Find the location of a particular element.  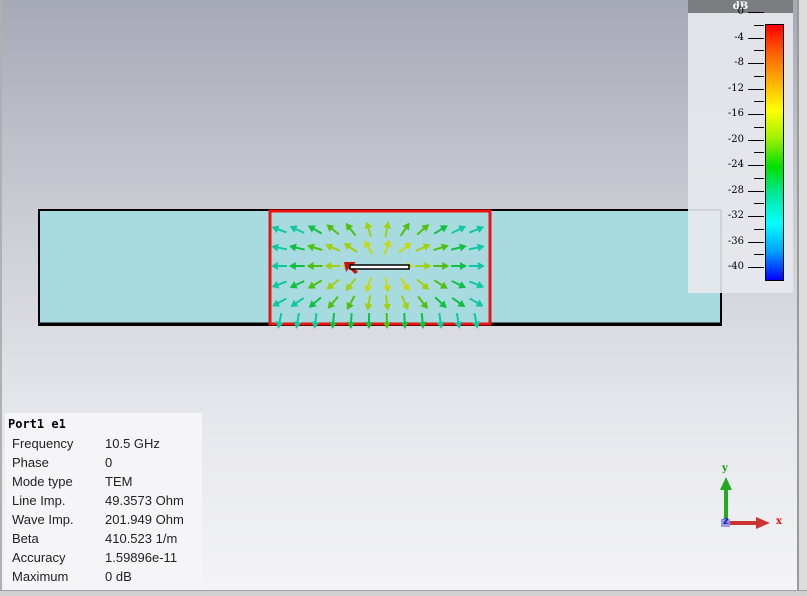

info-row: Mode typeTEM is located at coordinates (72, 481).